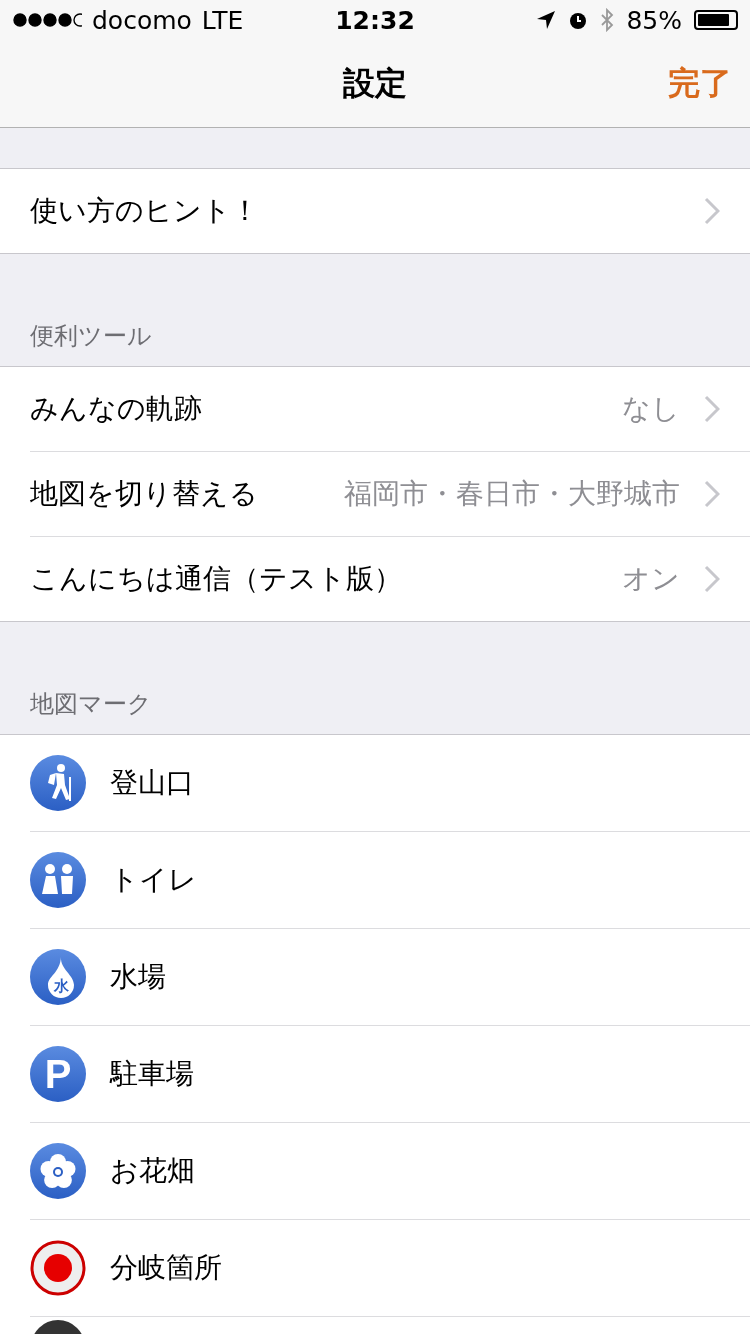  I want to click on target-dot-icon, so click(58, 1268).